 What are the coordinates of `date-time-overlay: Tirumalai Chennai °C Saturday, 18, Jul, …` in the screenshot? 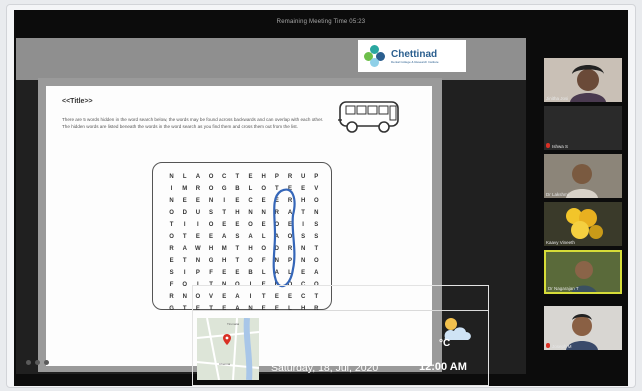 It's located at (340, 335).